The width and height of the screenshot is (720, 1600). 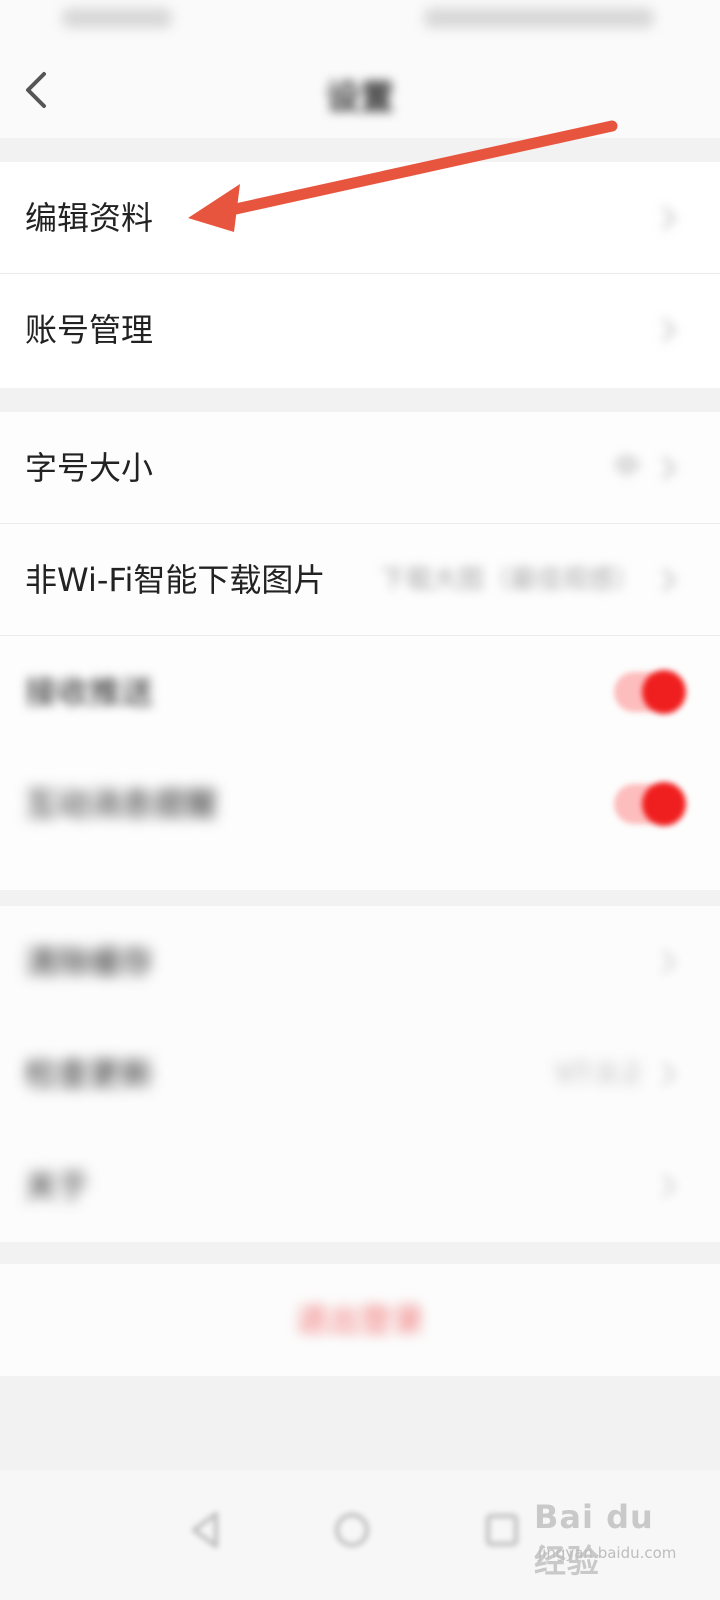 I want to click on settings-item-interaction-reminder: 互动消息提醒, so click(x=360, y=804).